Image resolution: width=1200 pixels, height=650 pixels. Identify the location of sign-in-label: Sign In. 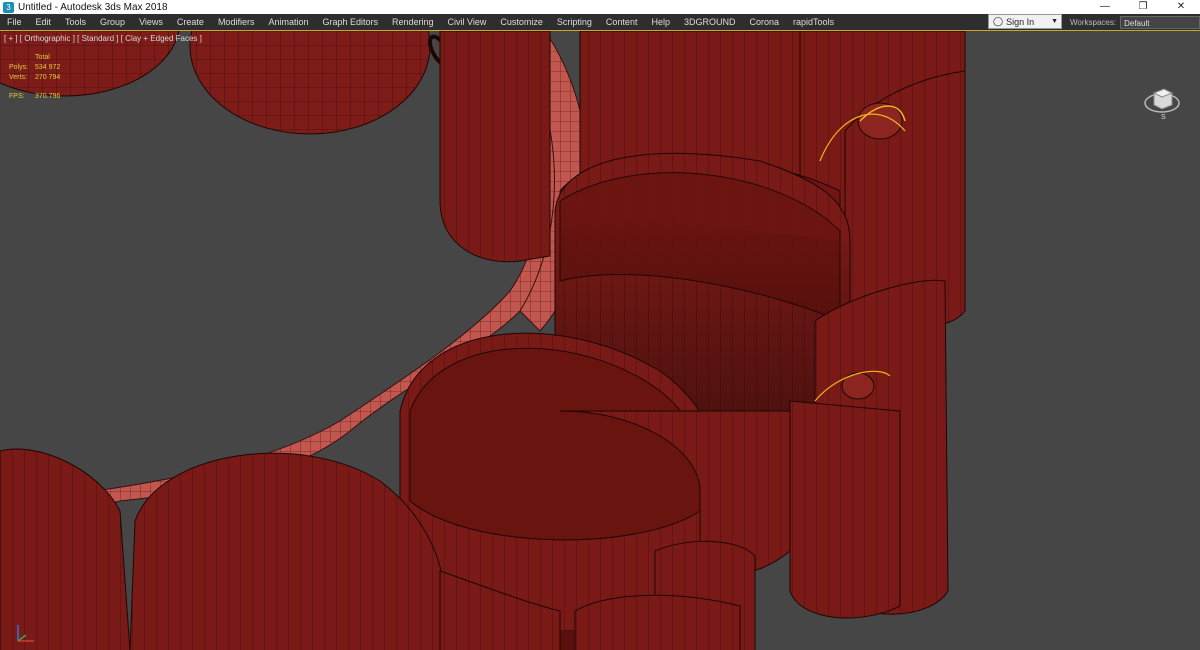
(1020, 21).